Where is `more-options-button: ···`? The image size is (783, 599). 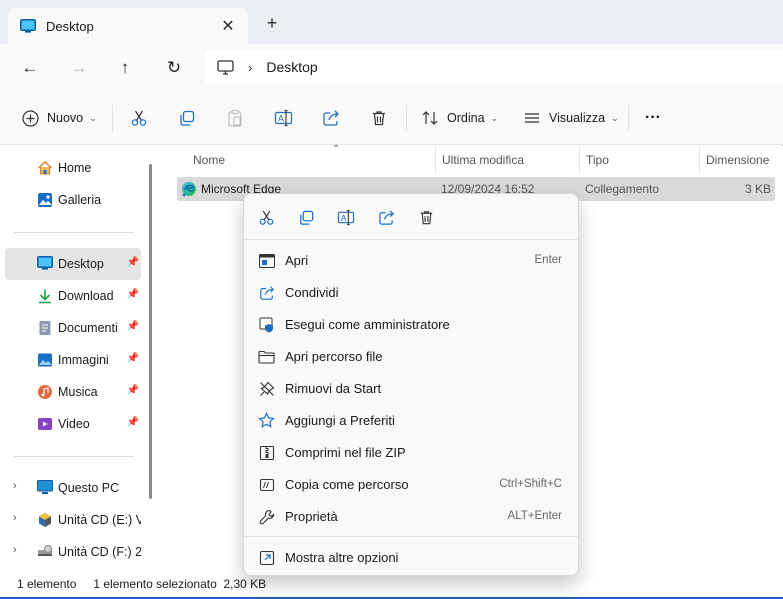 more-options-button: ··· is located at coordinates (653, 118).